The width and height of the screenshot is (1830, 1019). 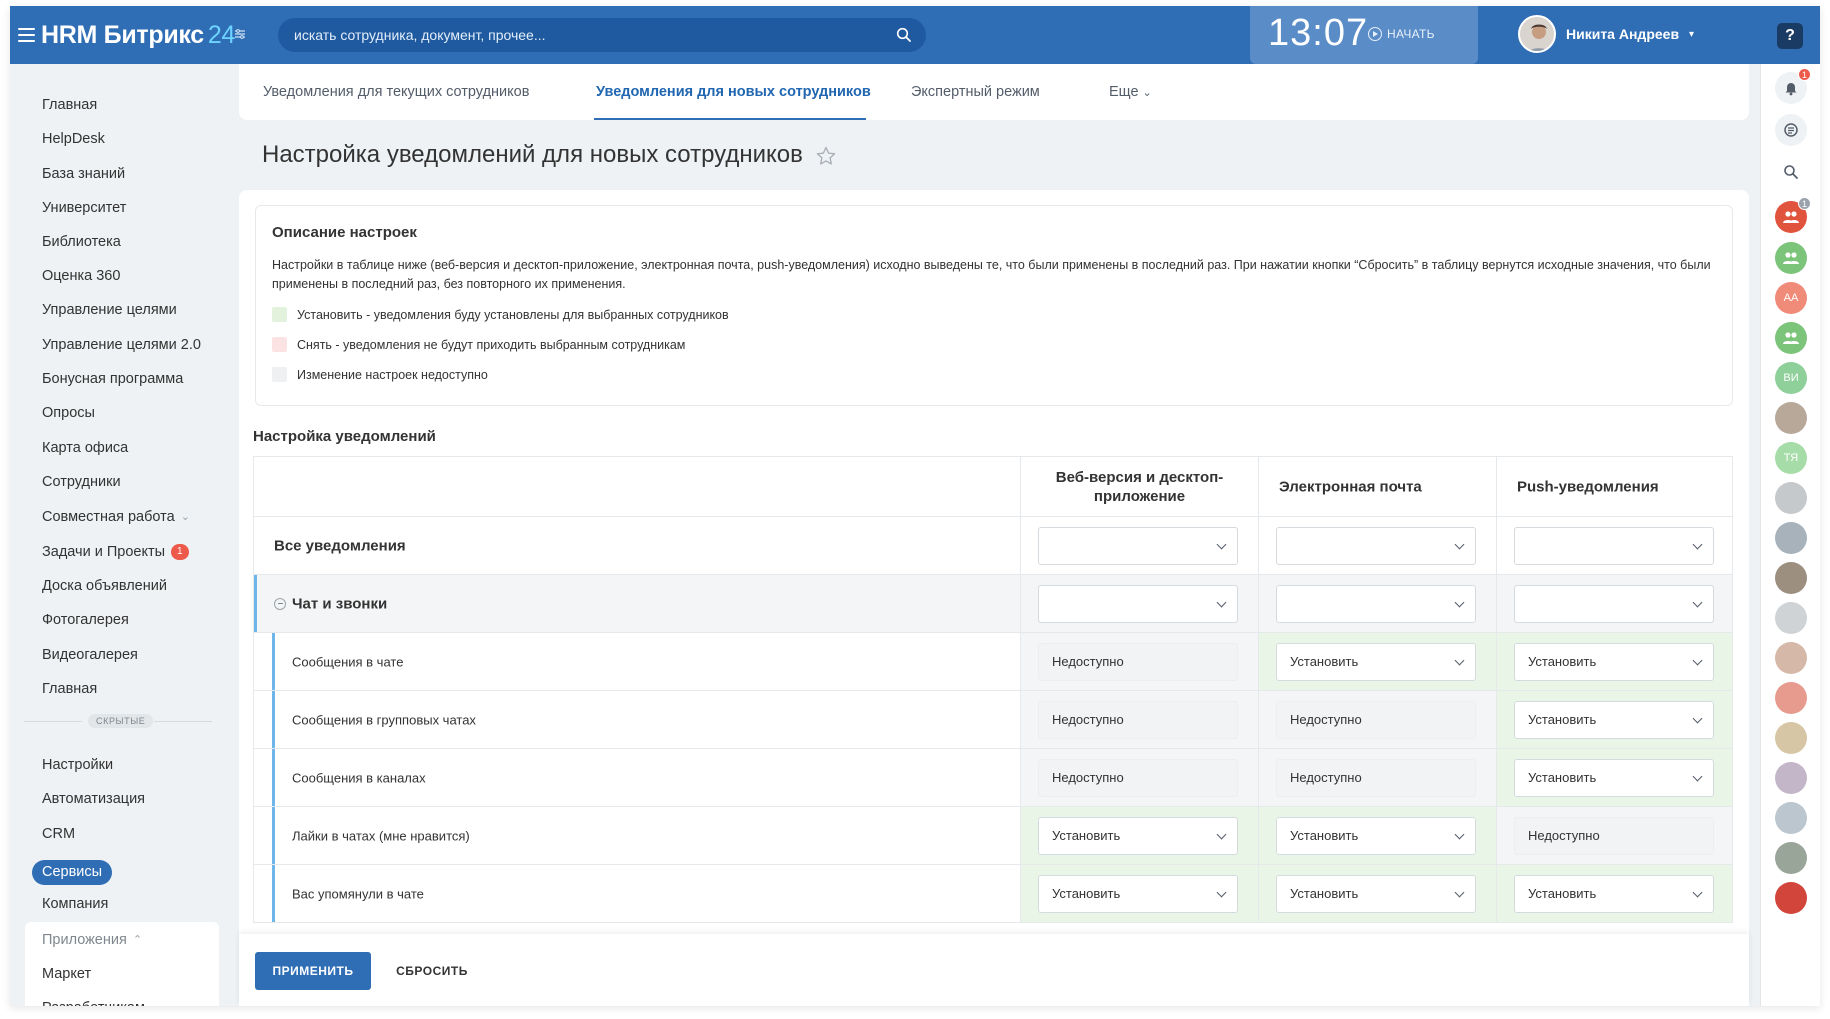 I want to click on contact-avatar: ВИ, so click(x=1791, y=378).